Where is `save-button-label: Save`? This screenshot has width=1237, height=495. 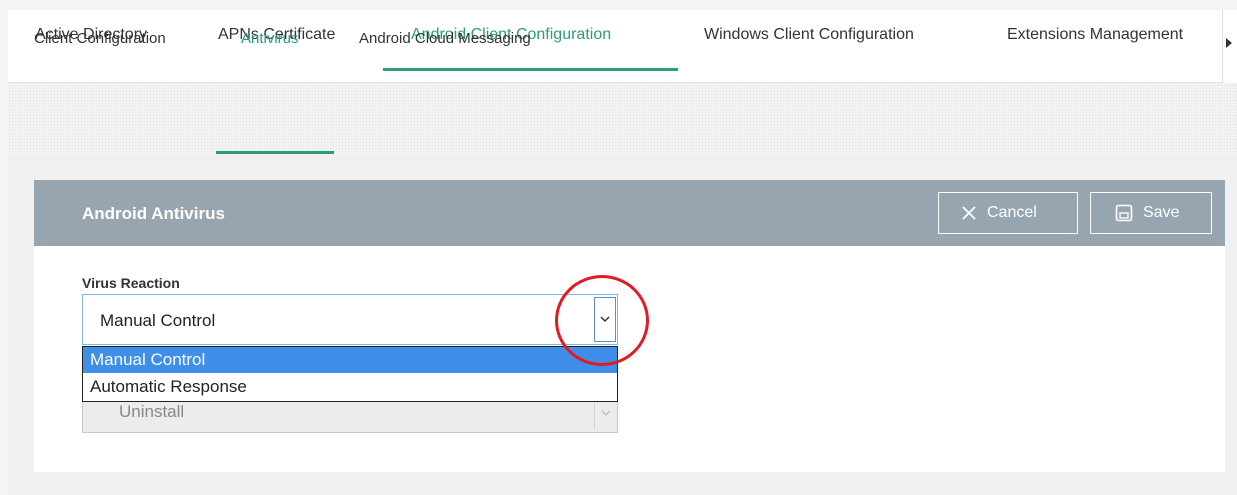
save-button-label: Save is located at coordinates (1161, 212).